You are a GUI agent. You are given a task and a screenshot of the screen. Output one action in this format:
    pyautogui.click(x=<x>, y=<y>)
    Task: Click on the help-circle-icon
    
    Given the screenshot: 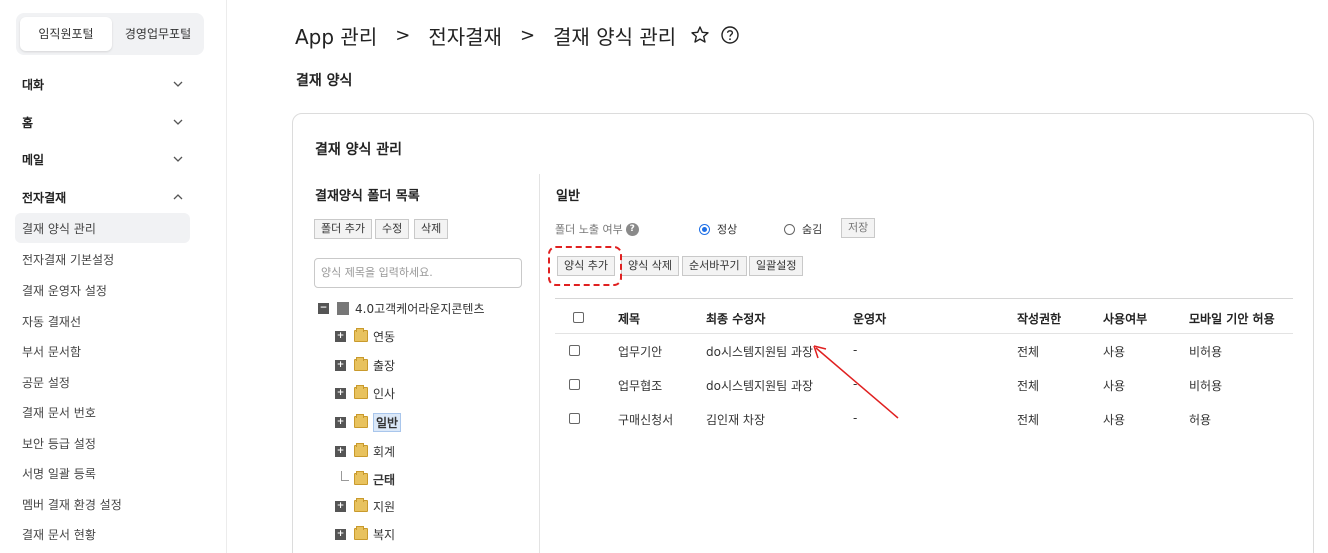 What is the action you would take?
    pyautogui.click(x=730, y=35)
    